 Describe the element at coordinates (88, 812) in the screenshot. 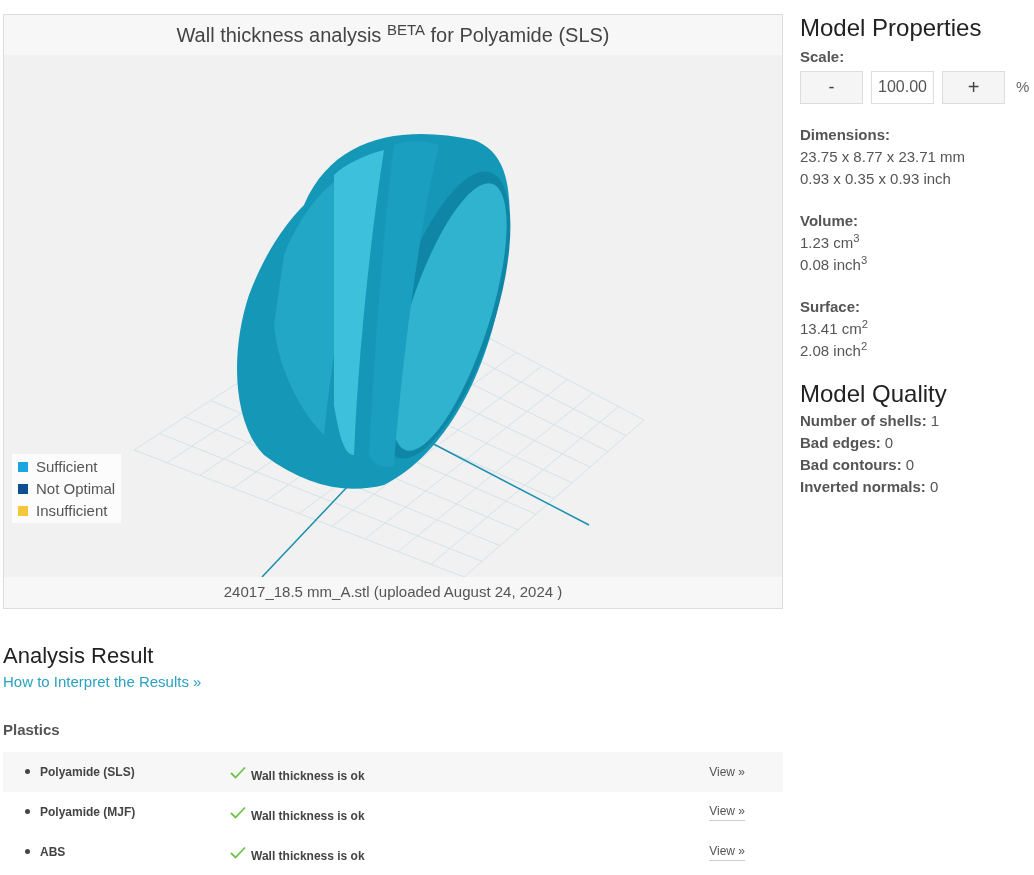

I see `material-name: Polyamide (MJF)` at that location.